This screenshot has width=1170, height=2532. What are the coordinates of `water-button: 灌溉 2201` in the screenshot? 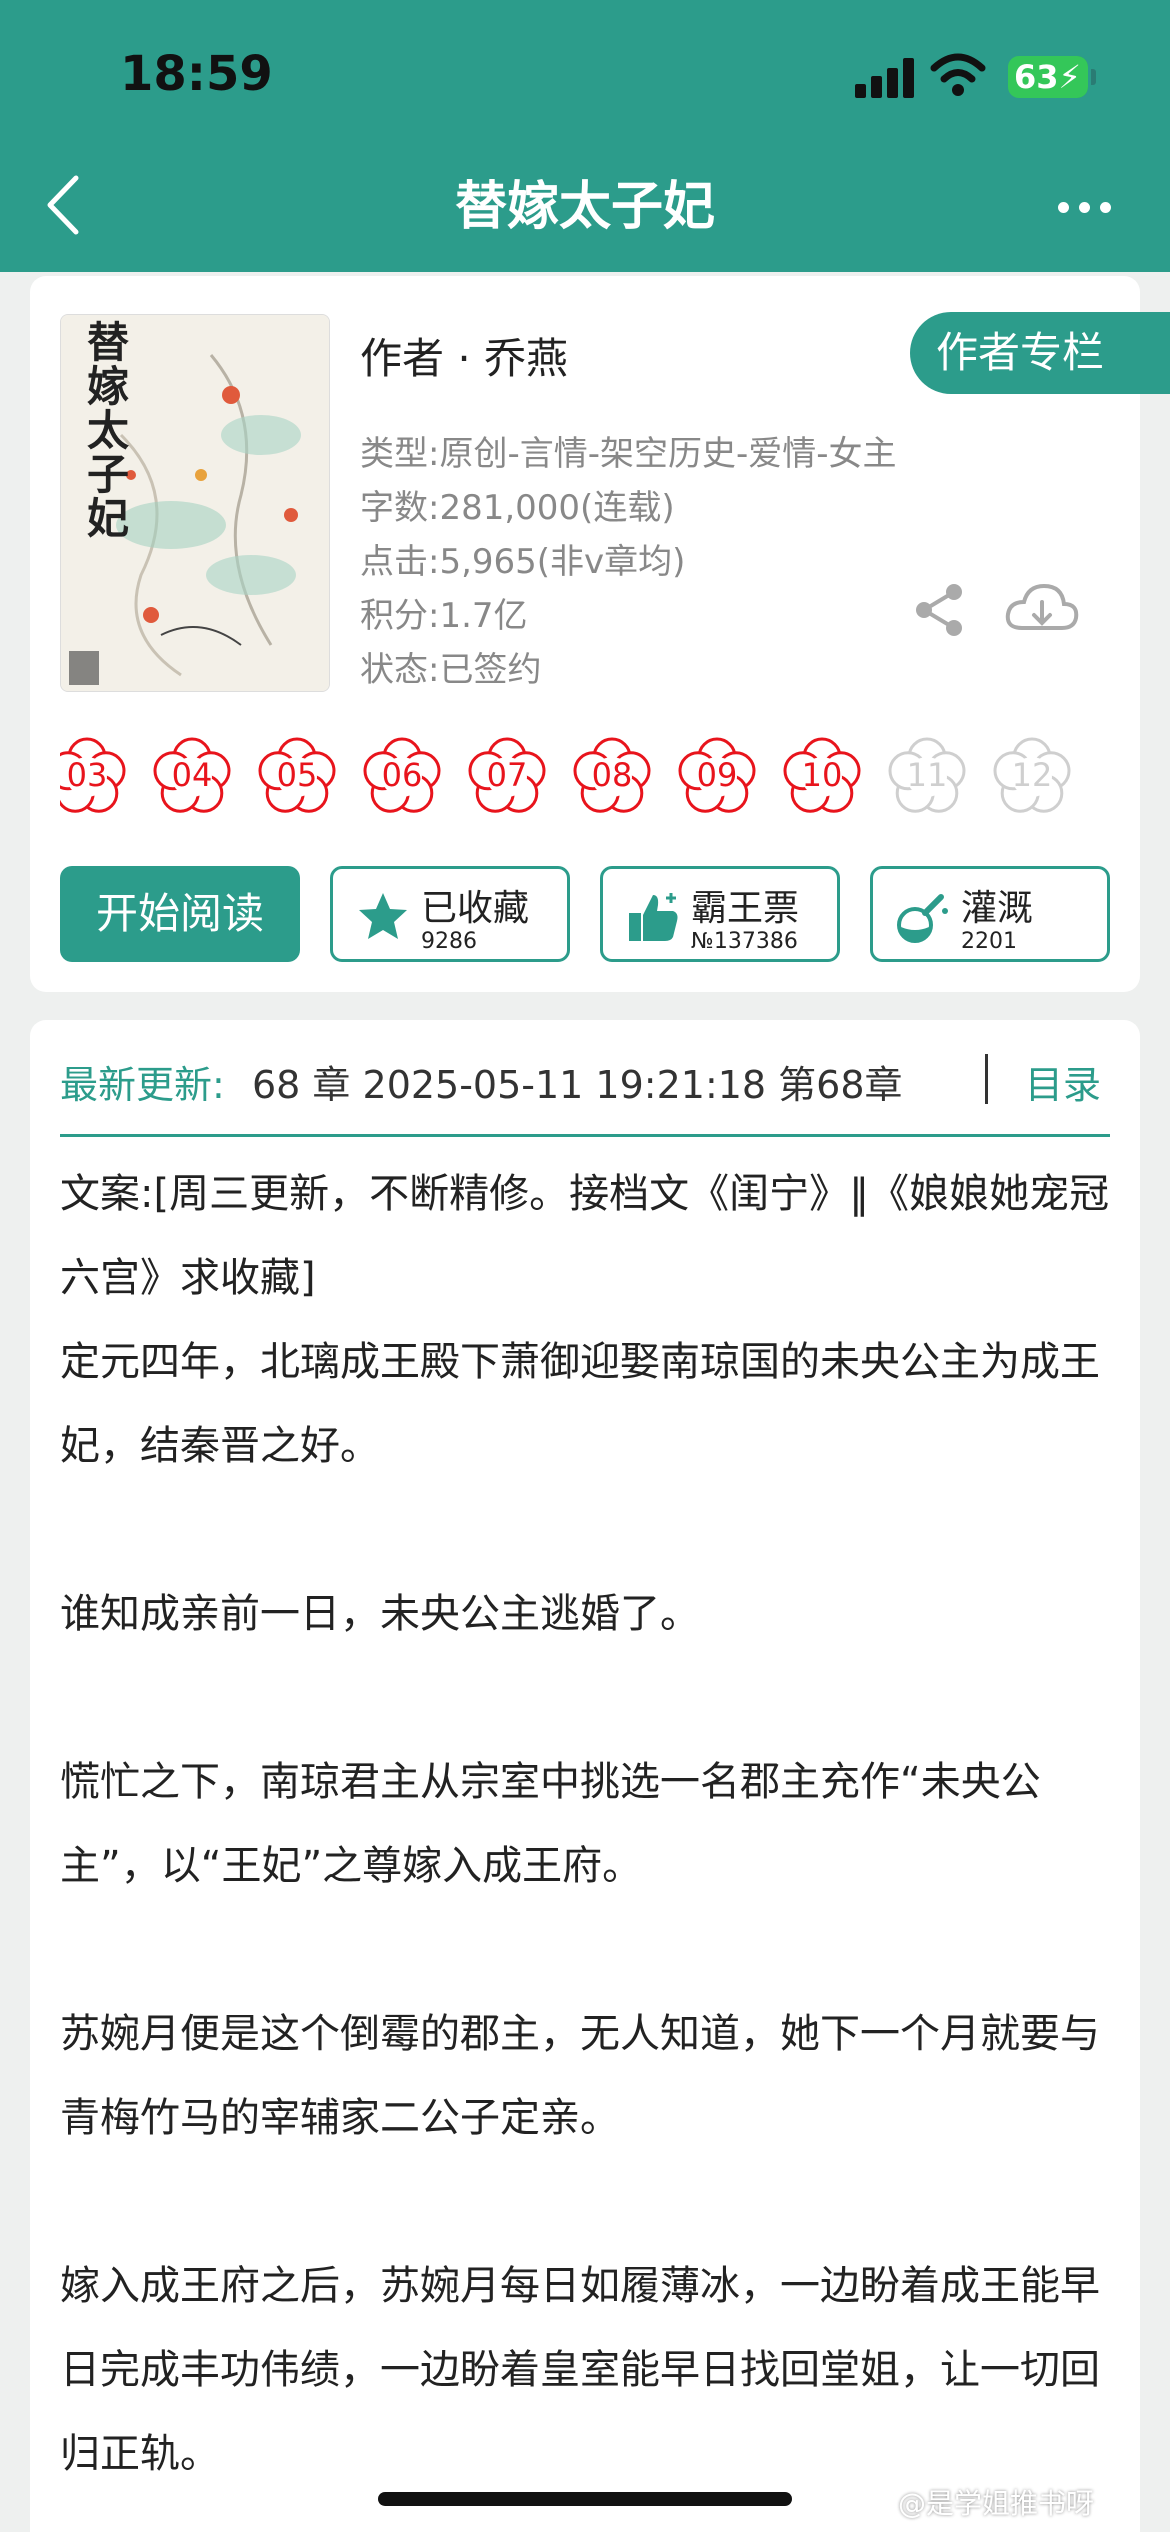 It's located at (990, 914).